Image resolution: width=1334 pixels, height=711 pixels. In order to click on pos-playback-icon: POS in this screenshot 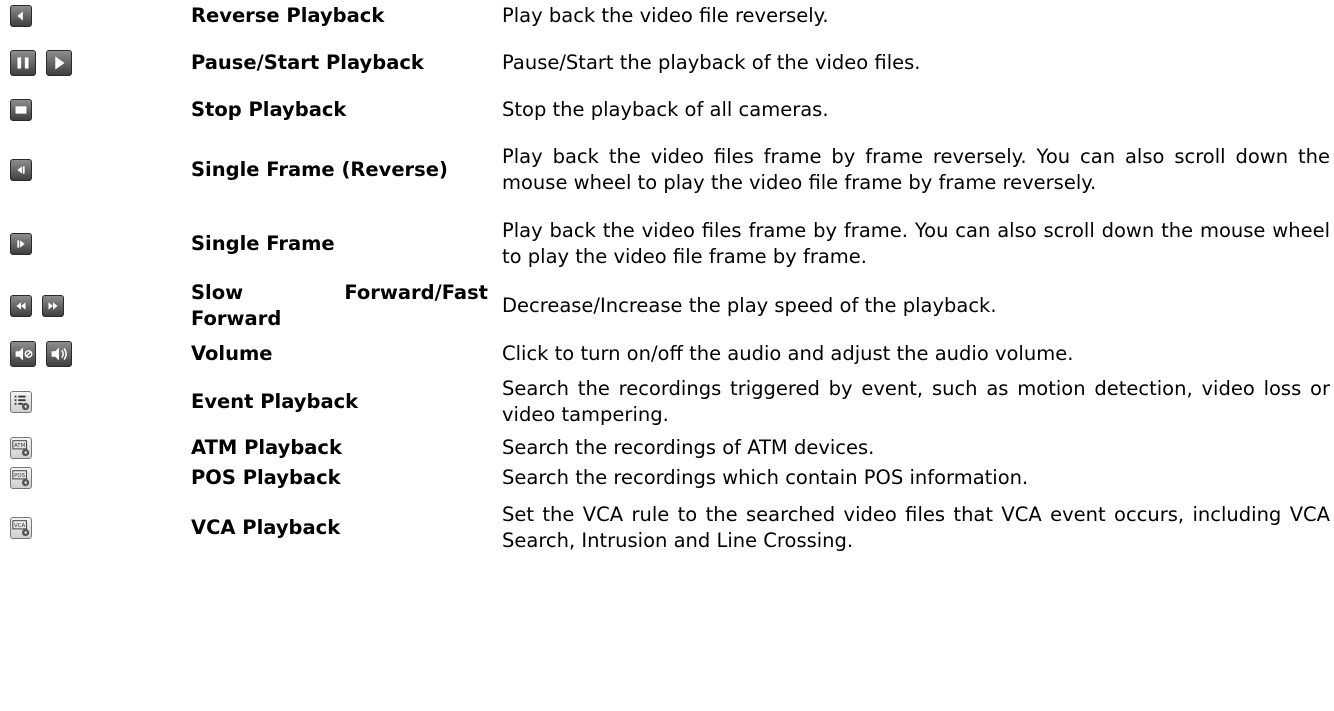, I will do `click(21, 478)`.